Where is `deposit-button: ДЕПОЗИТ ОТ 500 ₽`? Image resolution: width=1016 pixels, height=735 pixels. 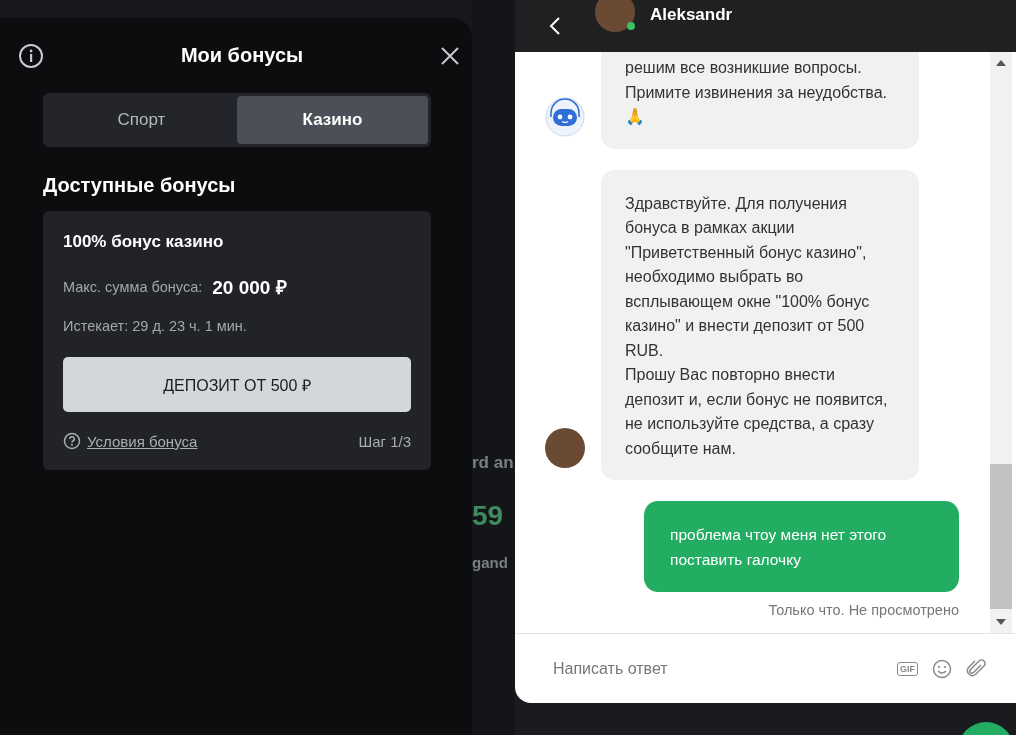 deposit-button: ДЕПОЗИТ ОТ 500 ₽ is located at coordinates (237, 384).